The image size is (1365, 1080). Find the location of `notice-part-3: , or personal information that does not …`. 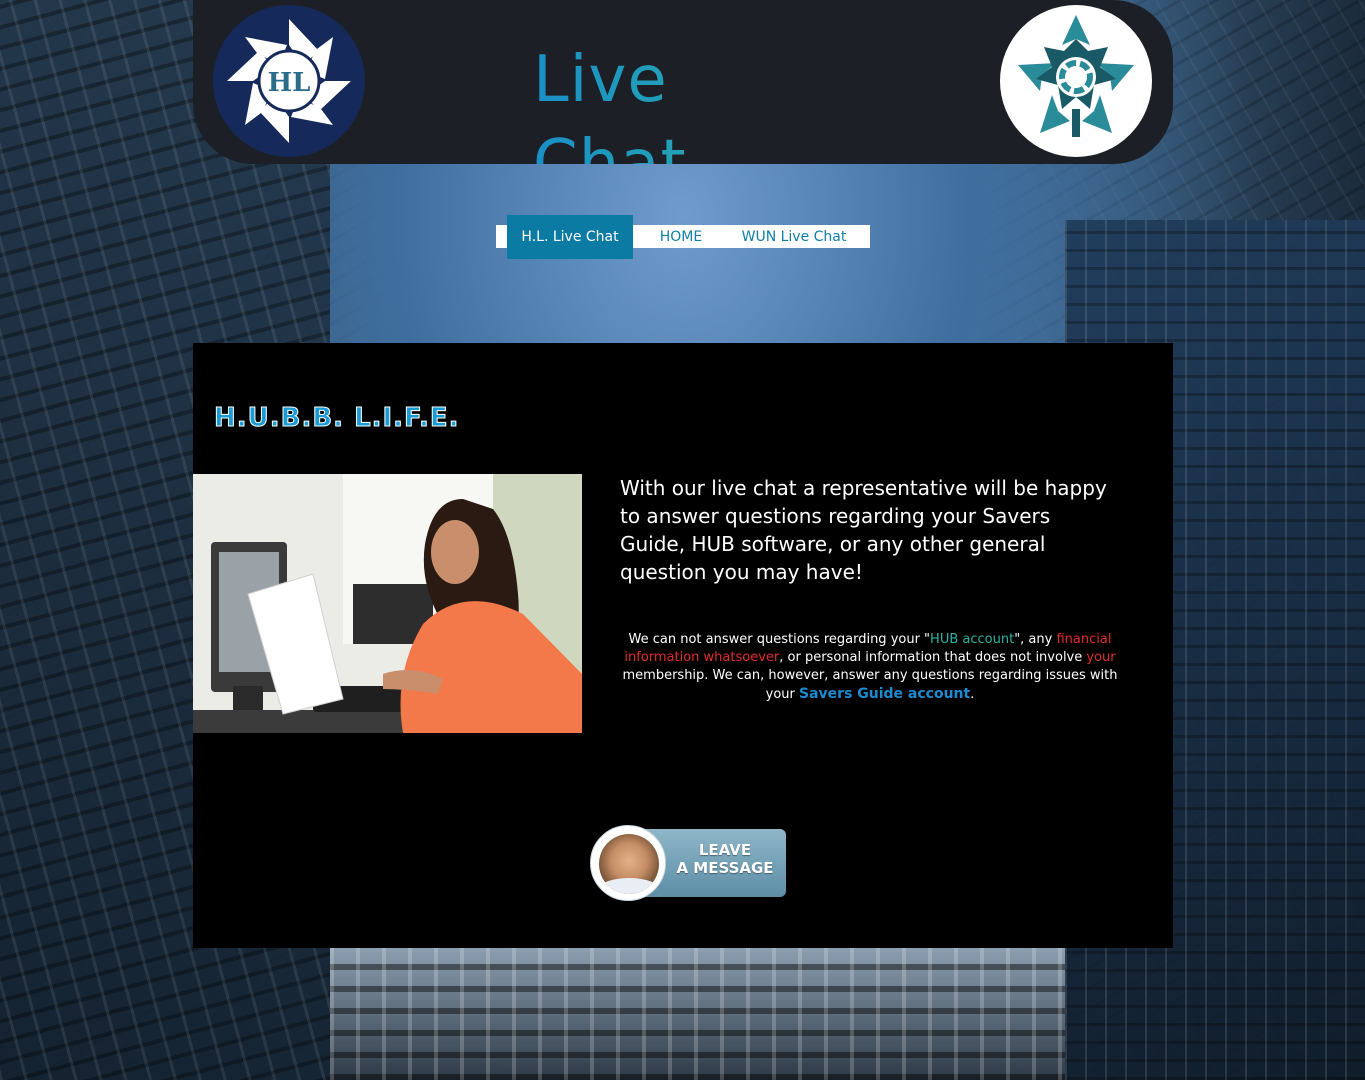

notice-part-3: , or personal information that does not … is located at coordinates (933, 657).